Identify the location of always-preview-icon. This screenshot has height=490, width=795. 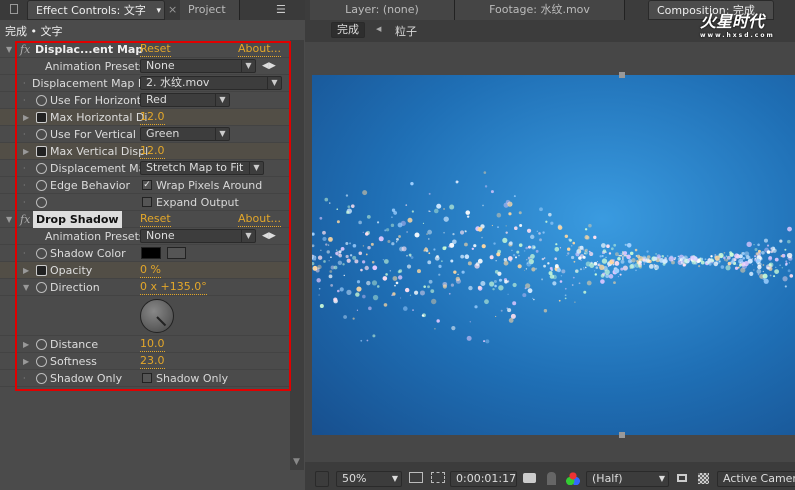
(322, 479).